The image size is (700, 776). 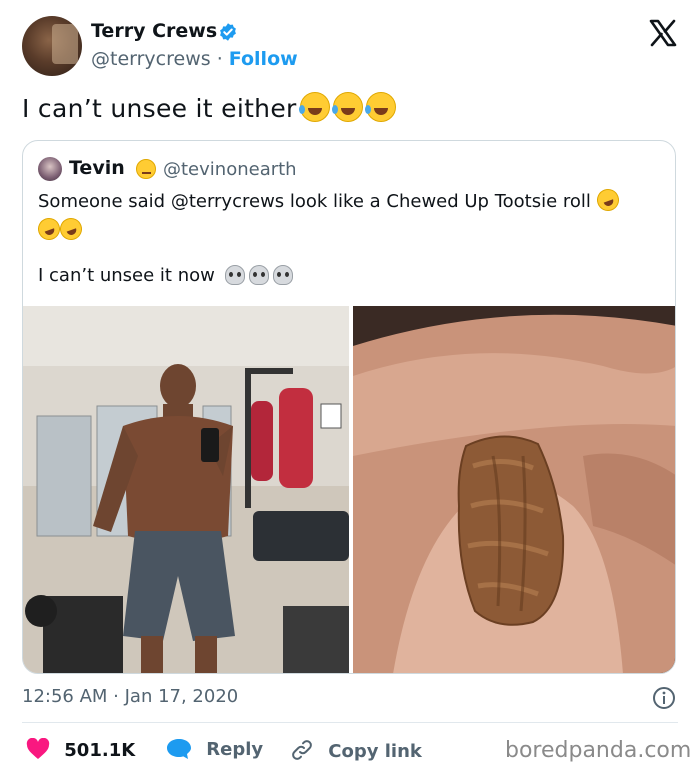 I want to click on author-handle-row: @terrycrews · Follow, so click(x=194, y=59).